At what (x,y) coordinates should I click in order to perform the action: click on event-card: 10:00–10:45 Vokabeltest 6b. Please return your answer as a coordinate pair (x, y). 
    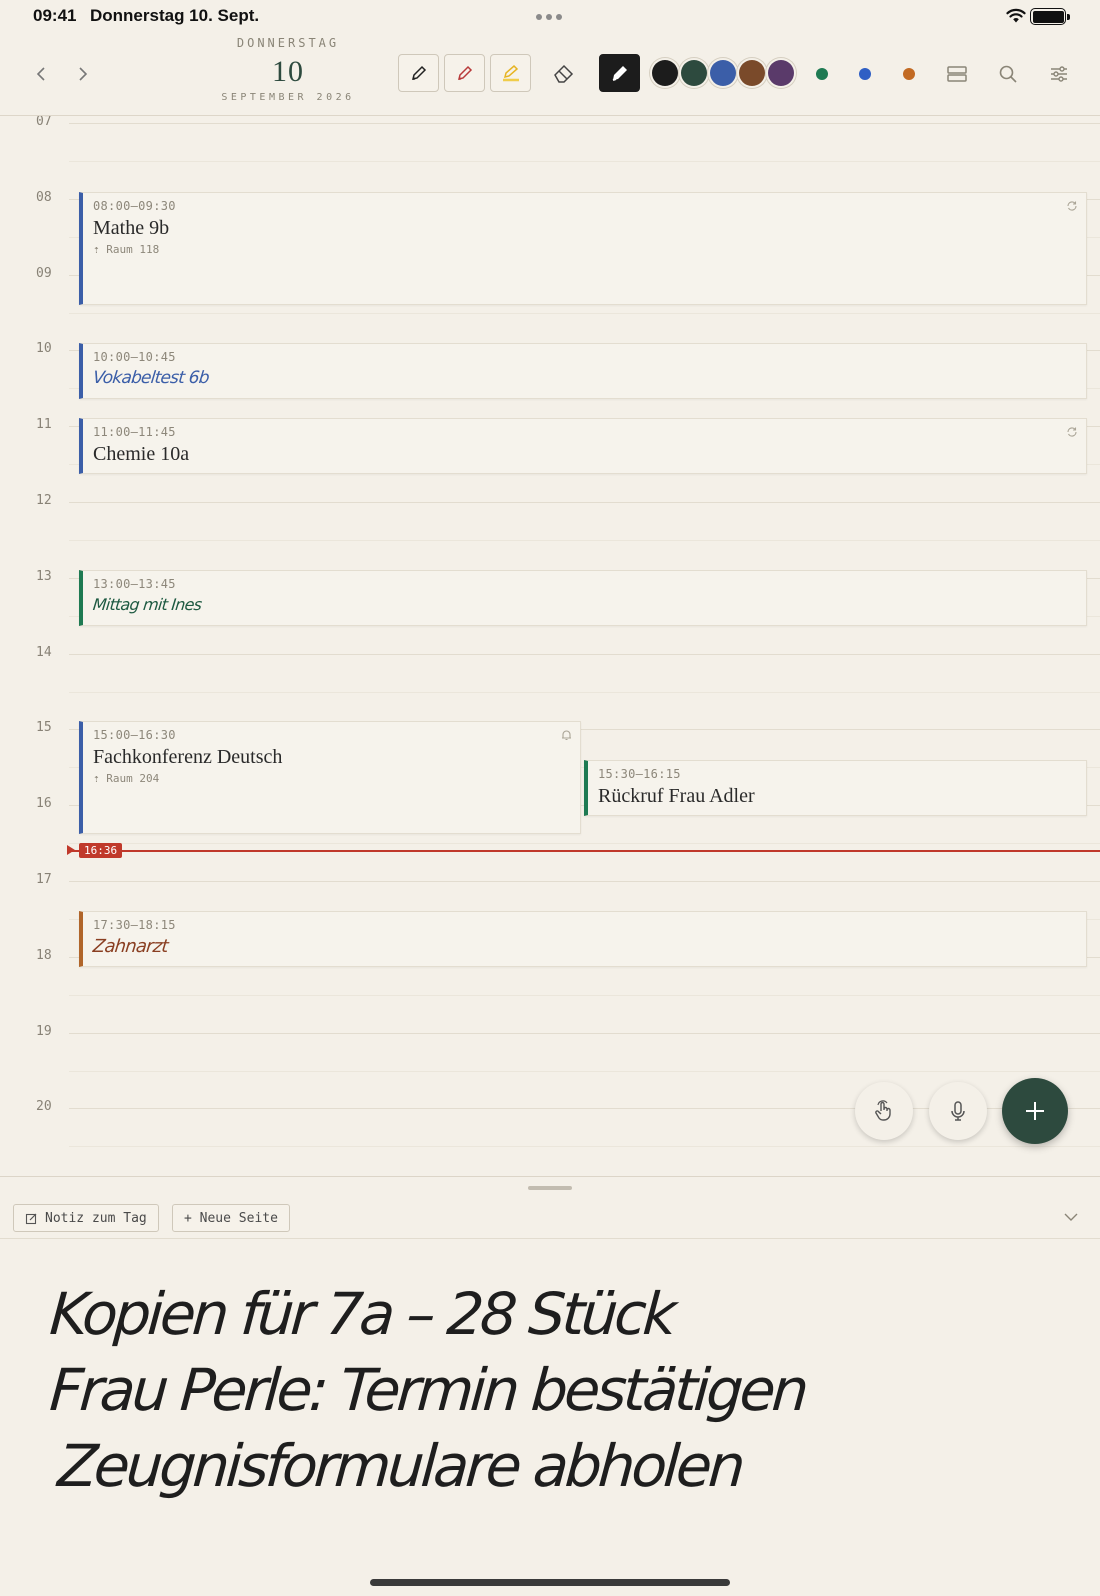
    Looking at the image, I should click on (583, 371).